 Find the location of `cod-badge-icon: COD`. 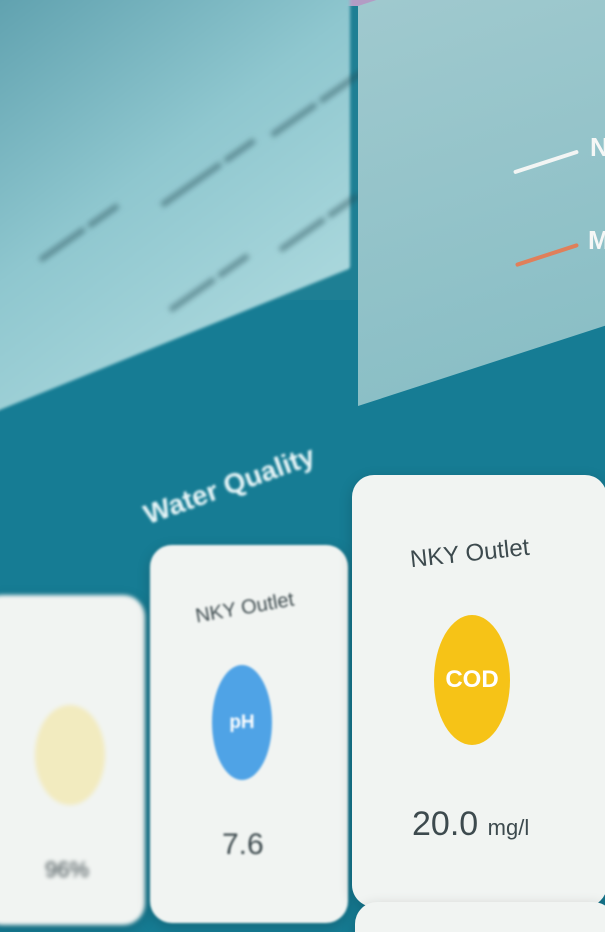

cod-badge-icon: COD is located at coordinates (472, 680).